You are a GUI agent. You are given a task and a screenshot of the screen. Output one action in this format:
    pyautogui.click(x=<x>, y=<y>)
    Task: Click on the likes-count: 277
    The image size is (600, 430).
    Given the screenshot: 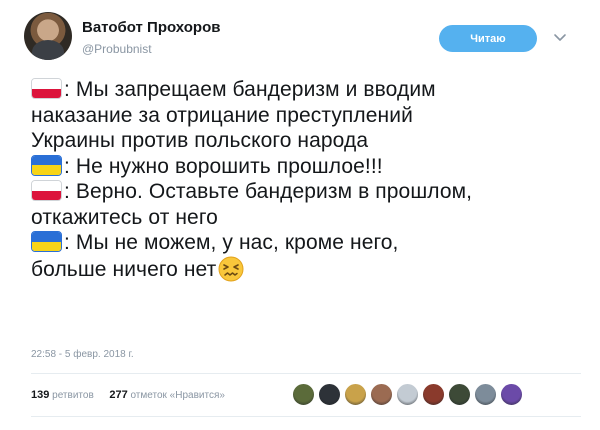 What is the action you would take?
    pyautogui.click(x=118, y=395)
    